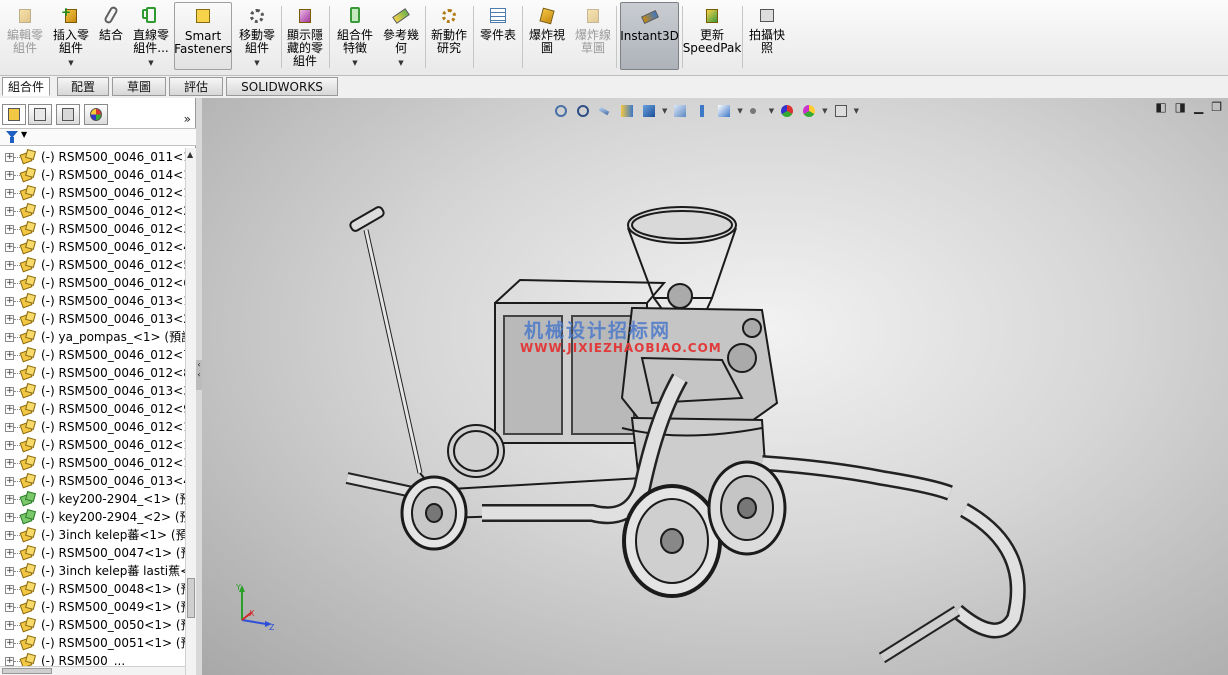  What do you see at coordinates (139, 86) in the screenshot?
I see `tab-sketch: 草圖` at bounding box center [139, 86].